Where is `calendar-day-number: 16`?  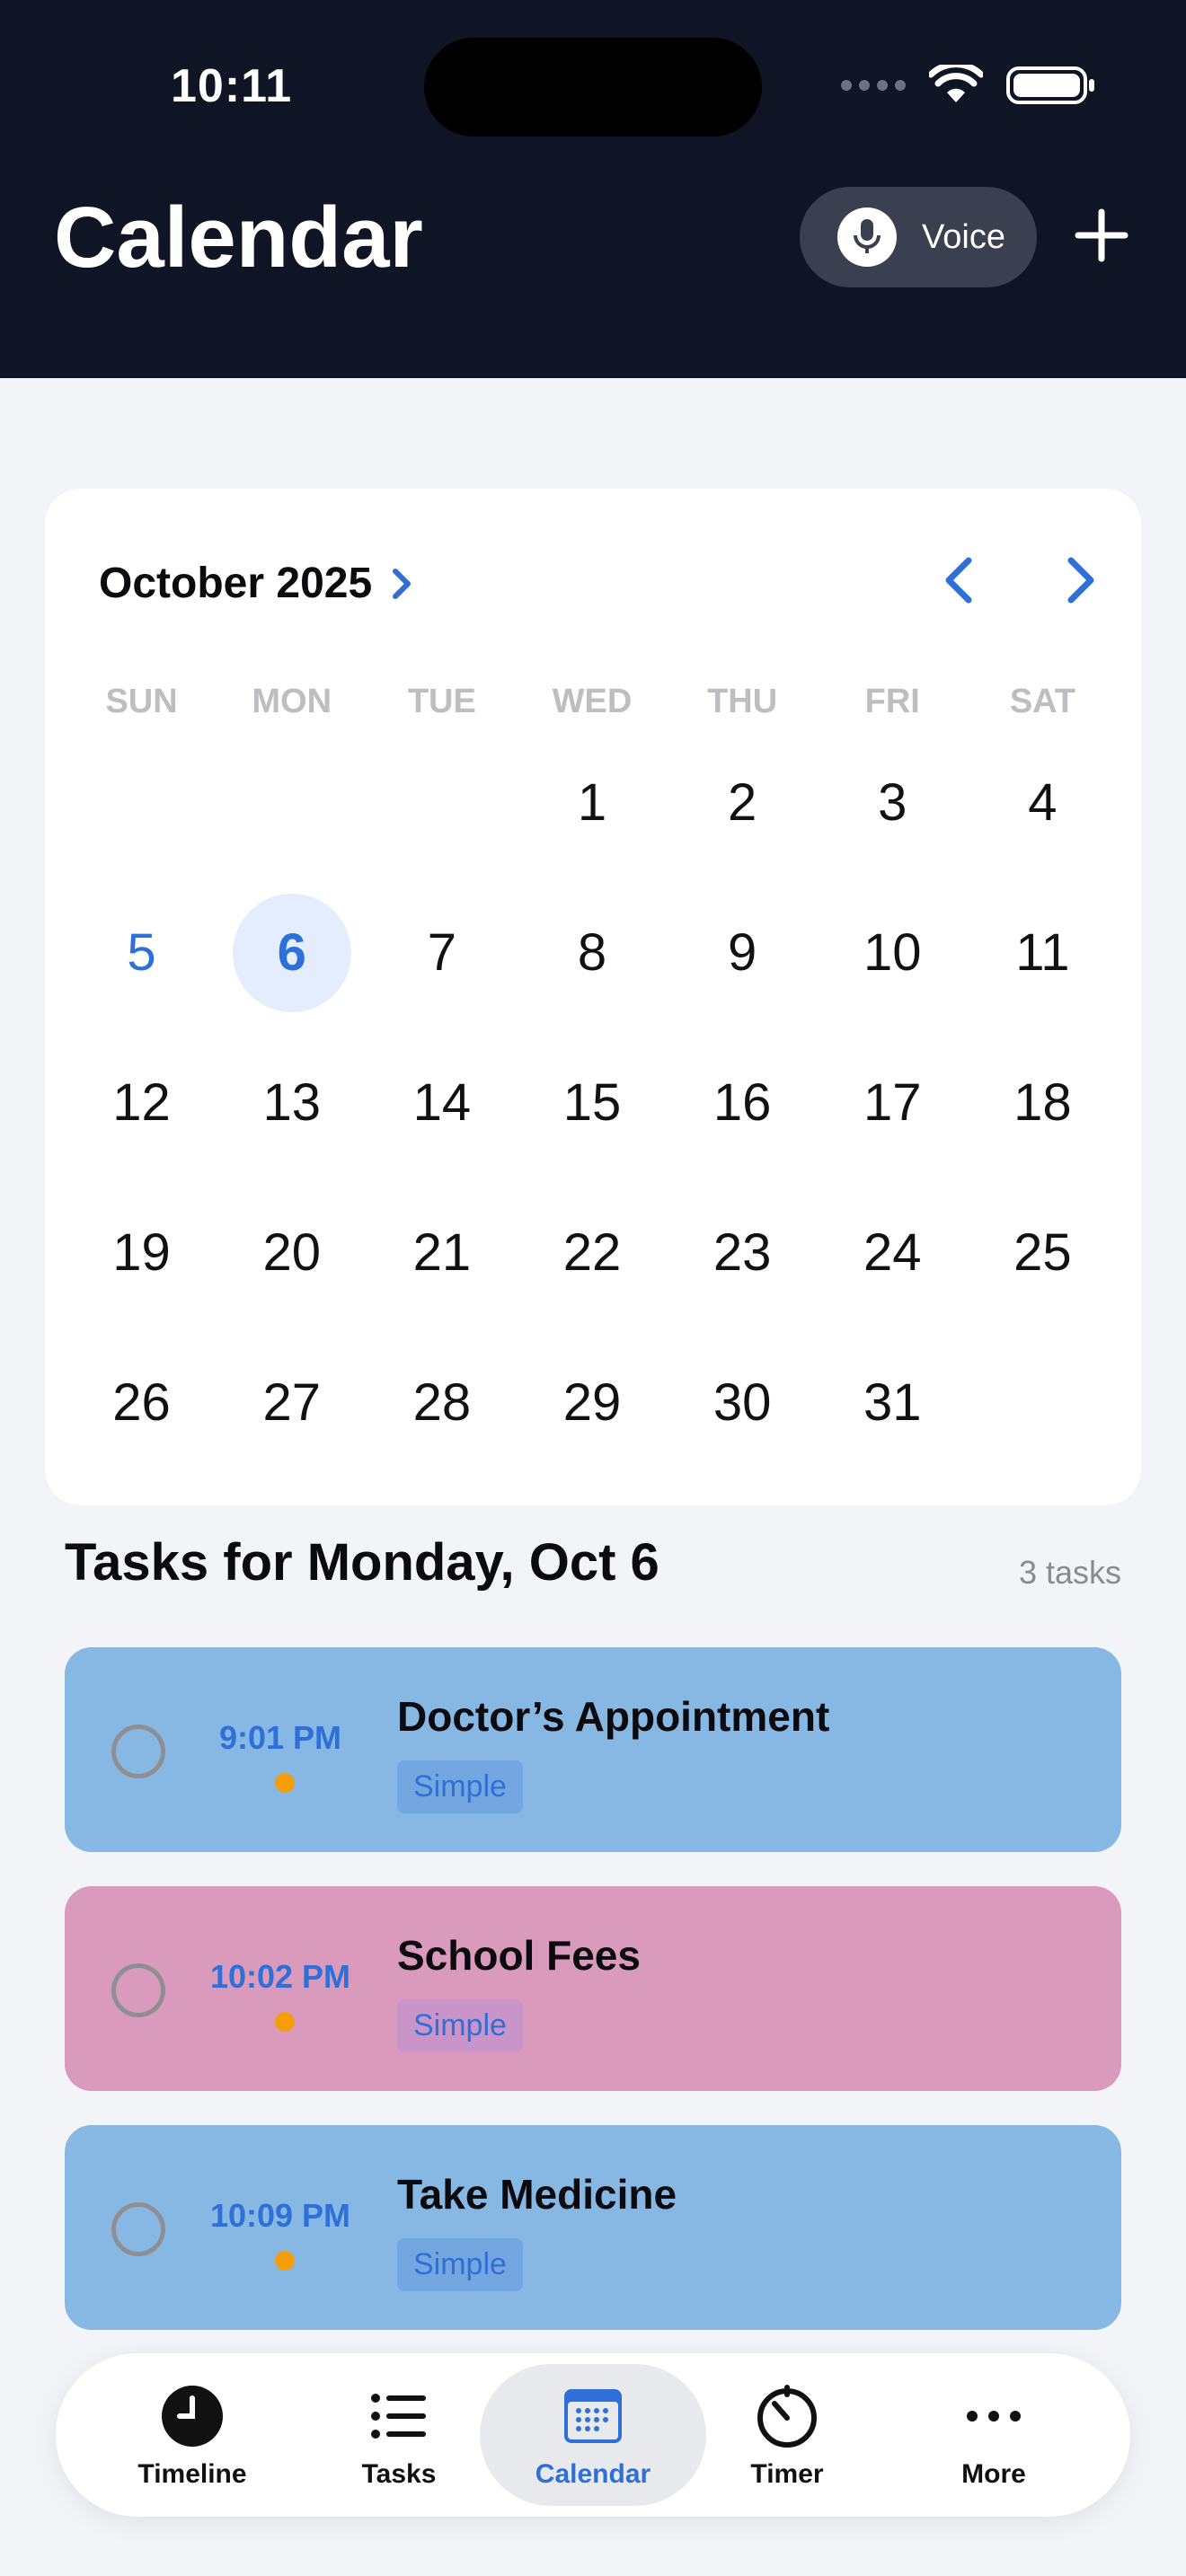
calendar-day-number: 16 is located at coordinates (742, 1102).